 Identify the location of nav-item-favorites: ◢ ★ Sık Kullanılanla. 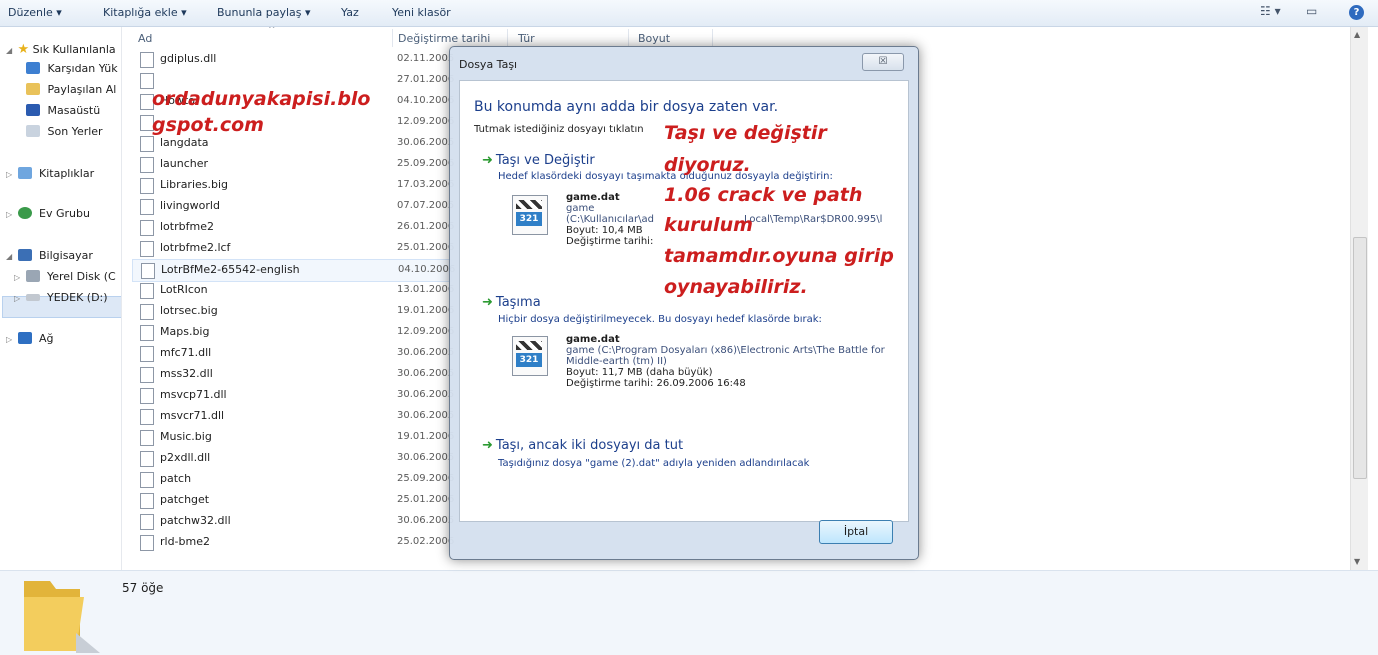
(61, 49).